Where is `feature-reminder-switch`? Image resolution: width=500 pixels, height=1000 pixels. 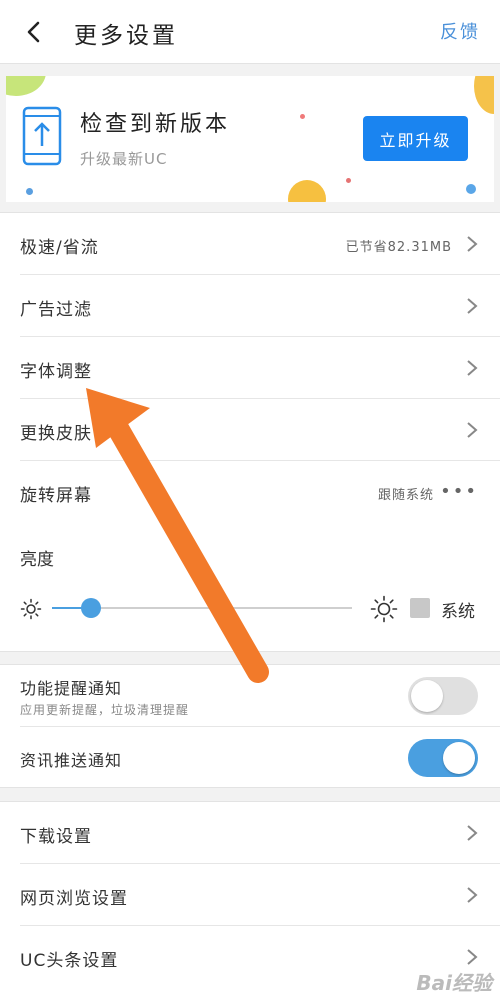 feature-reminder-switch is located at coordinates (443, 696).